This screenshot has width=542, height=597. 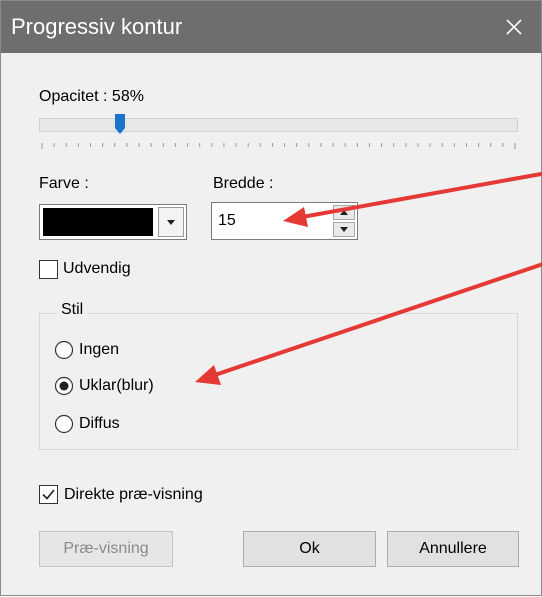 I want to click on width-decrement-button, so click(x=344, y=229).